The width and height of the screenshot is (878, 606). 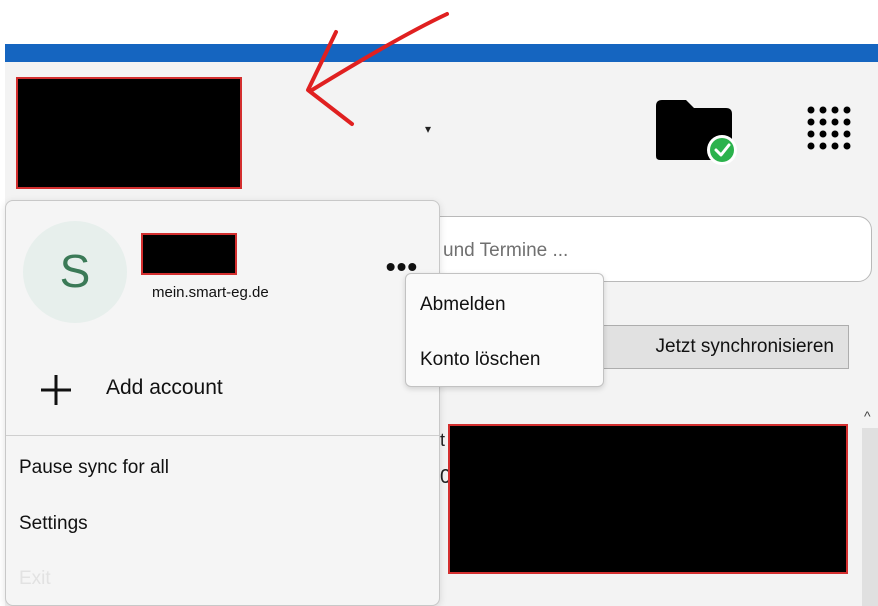 I want to click on window-top-bar, so click(x=441, y=53).